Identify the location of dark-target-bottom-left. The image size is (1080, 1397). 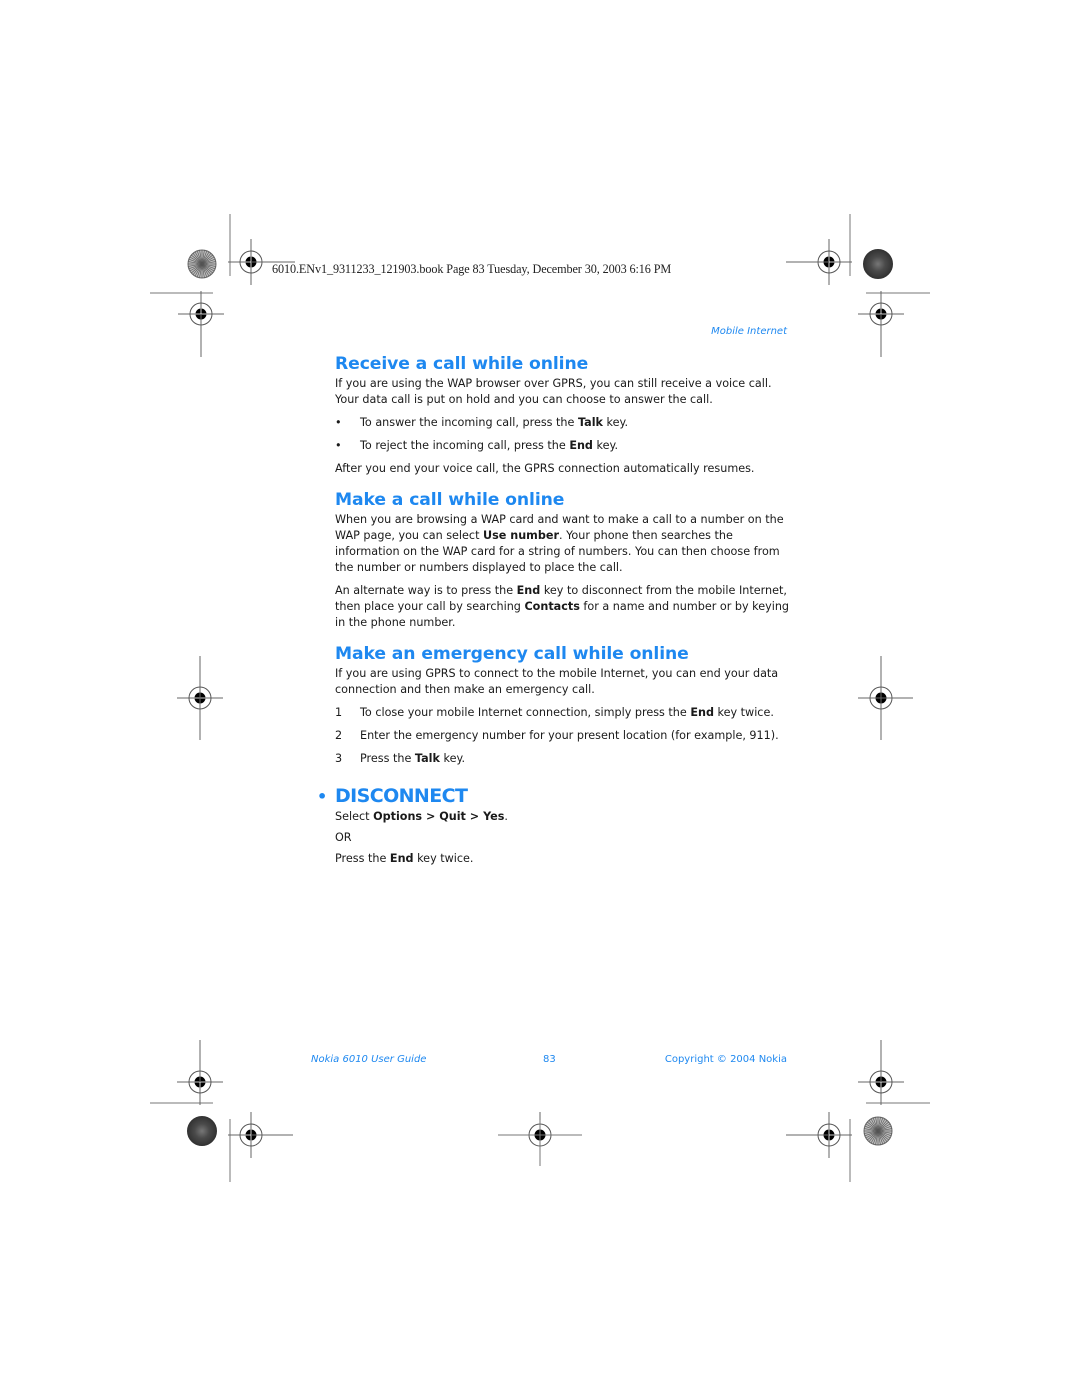
(202, 1131).